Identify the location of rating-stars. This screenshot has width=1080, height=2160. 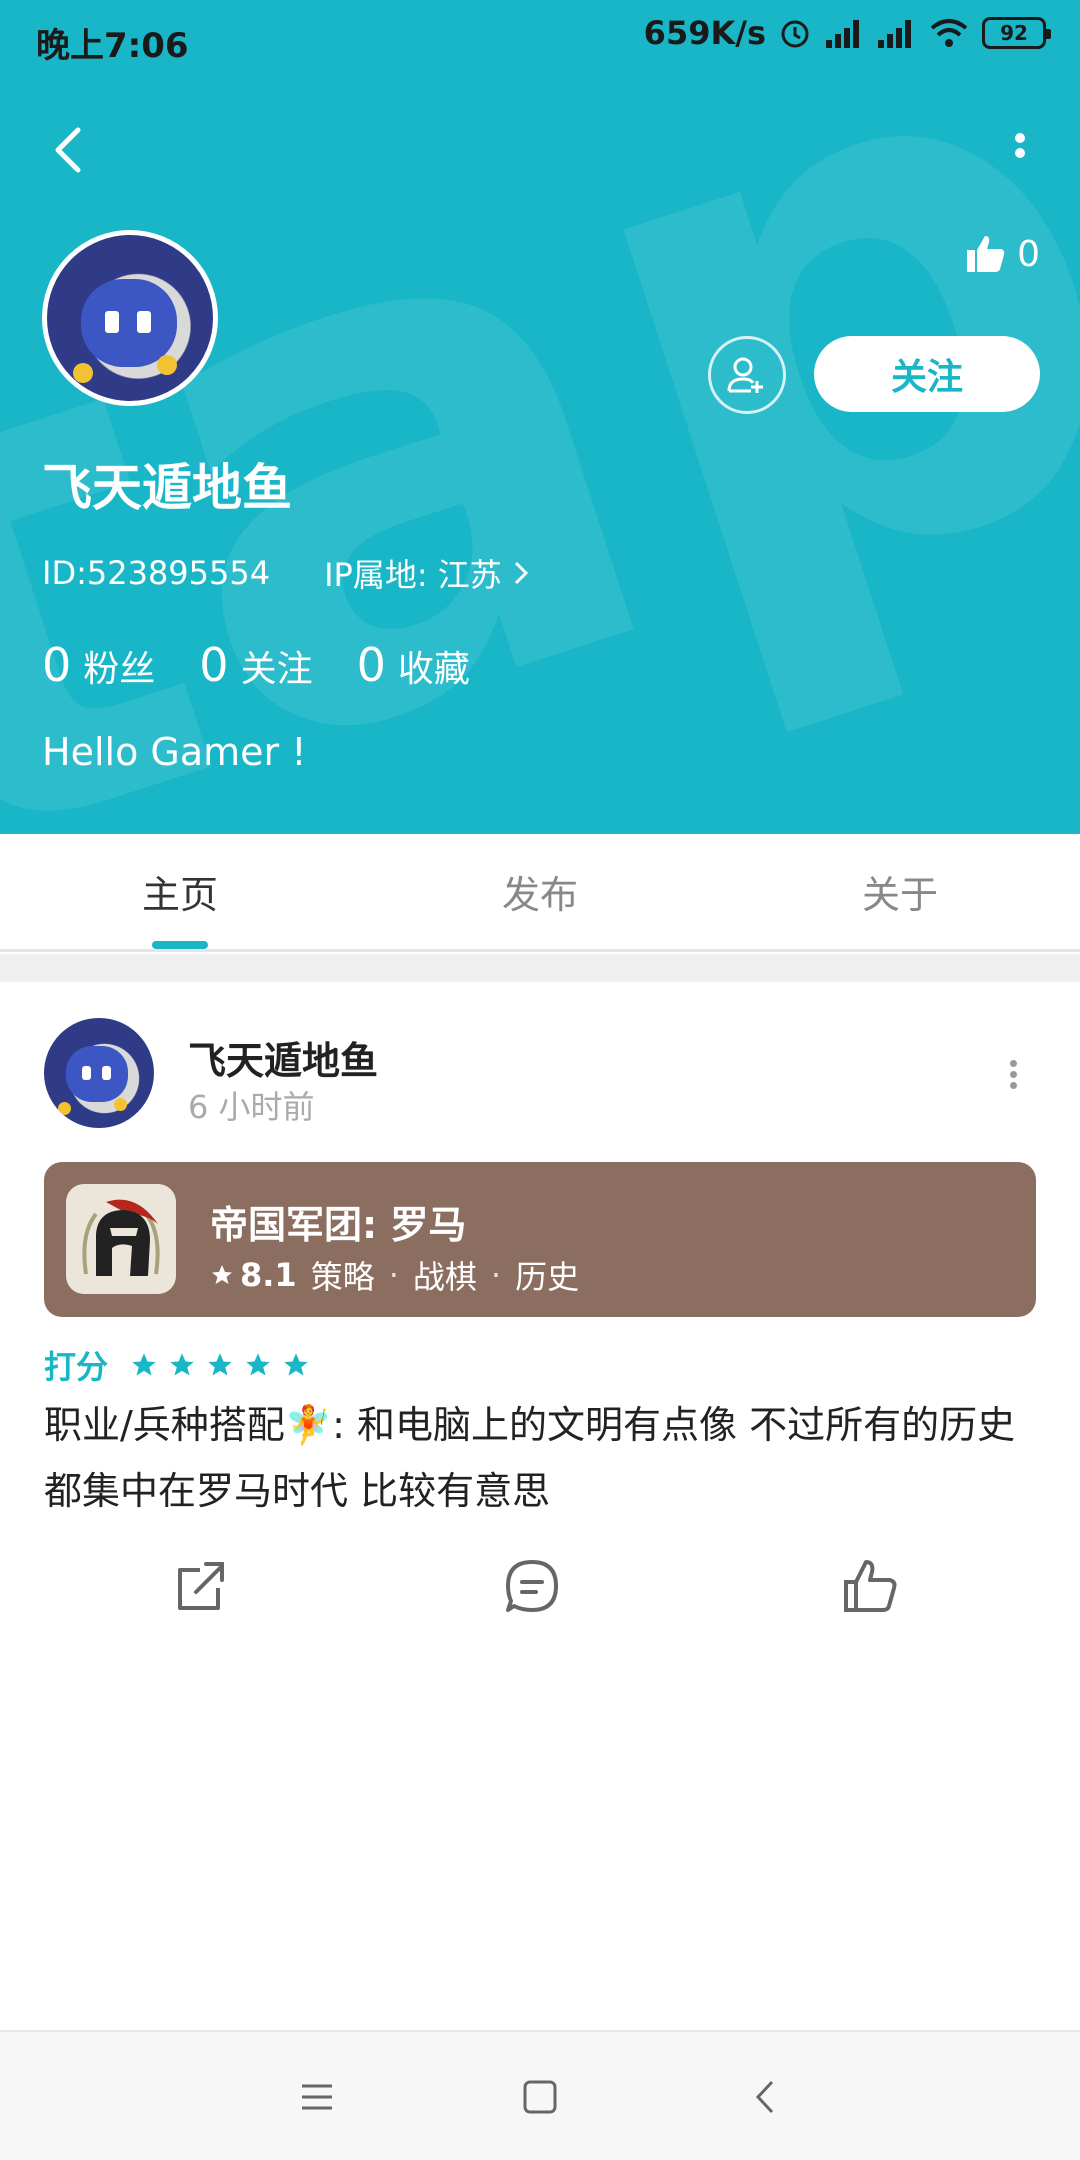
(220, 1365).